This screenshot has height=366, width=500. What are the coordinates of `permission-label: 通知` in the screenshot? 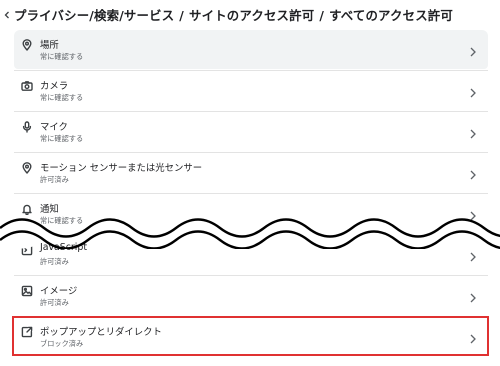 It's located at (49, 209).